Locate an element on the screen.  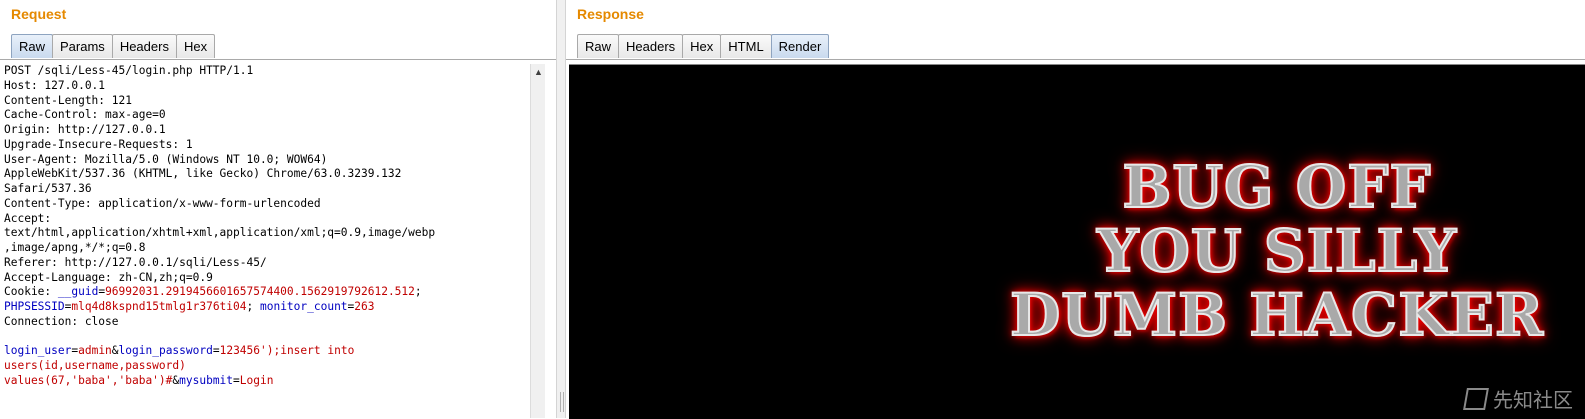
request-text: Safari/537.36 is located at coordinates (48, 188).